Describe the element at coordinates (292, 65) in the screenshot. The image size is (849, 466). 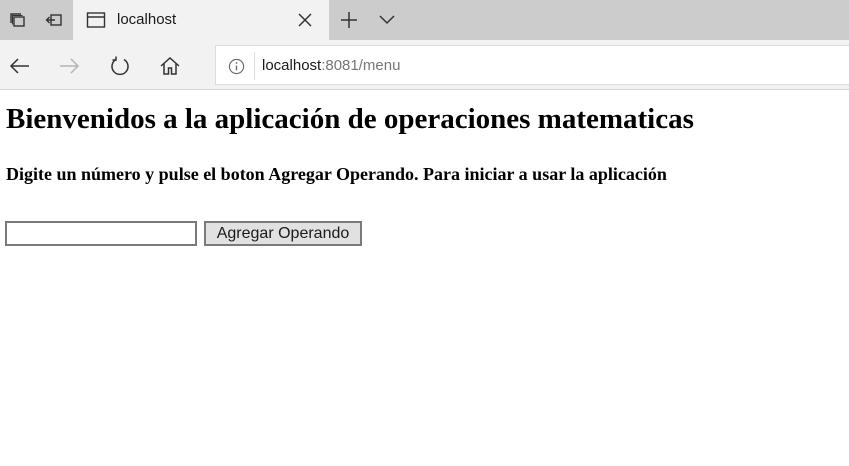
I see `url-host: localhost` at that location.